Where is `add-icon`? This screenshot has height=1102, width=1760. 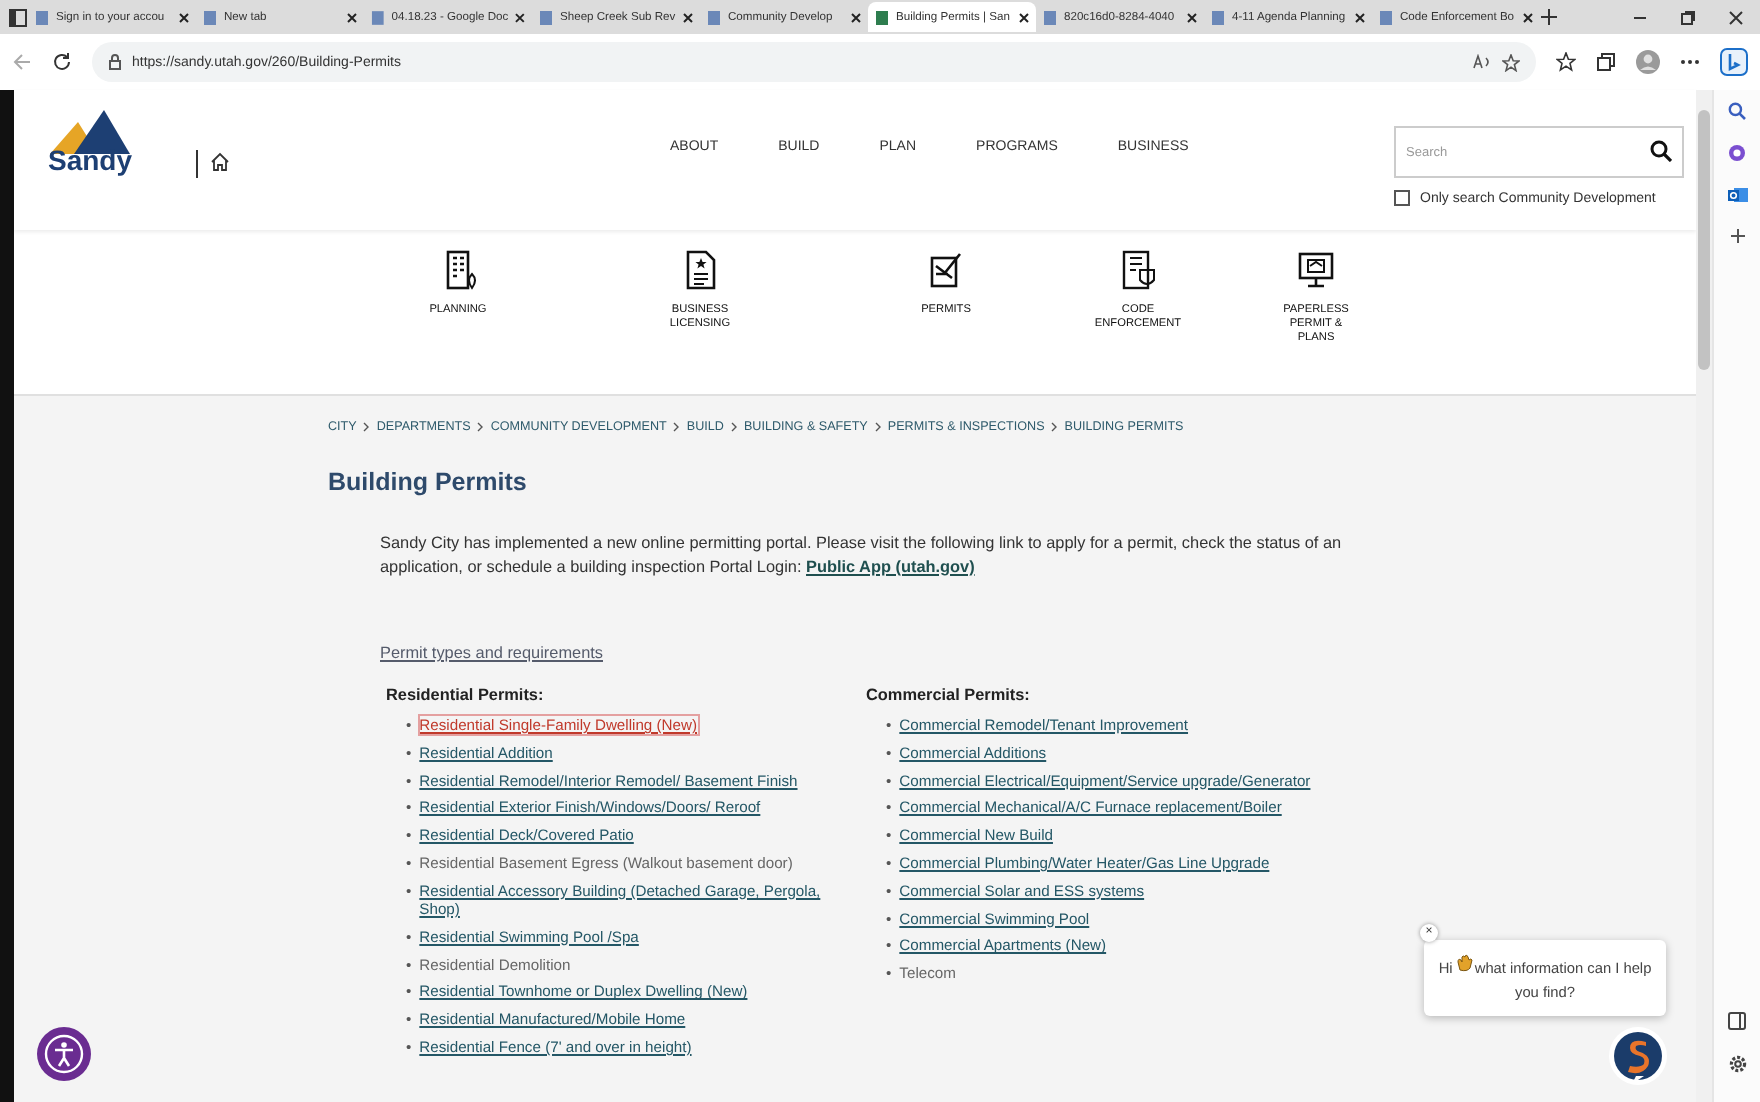 add-icon is located at coordinates (1737, 236).